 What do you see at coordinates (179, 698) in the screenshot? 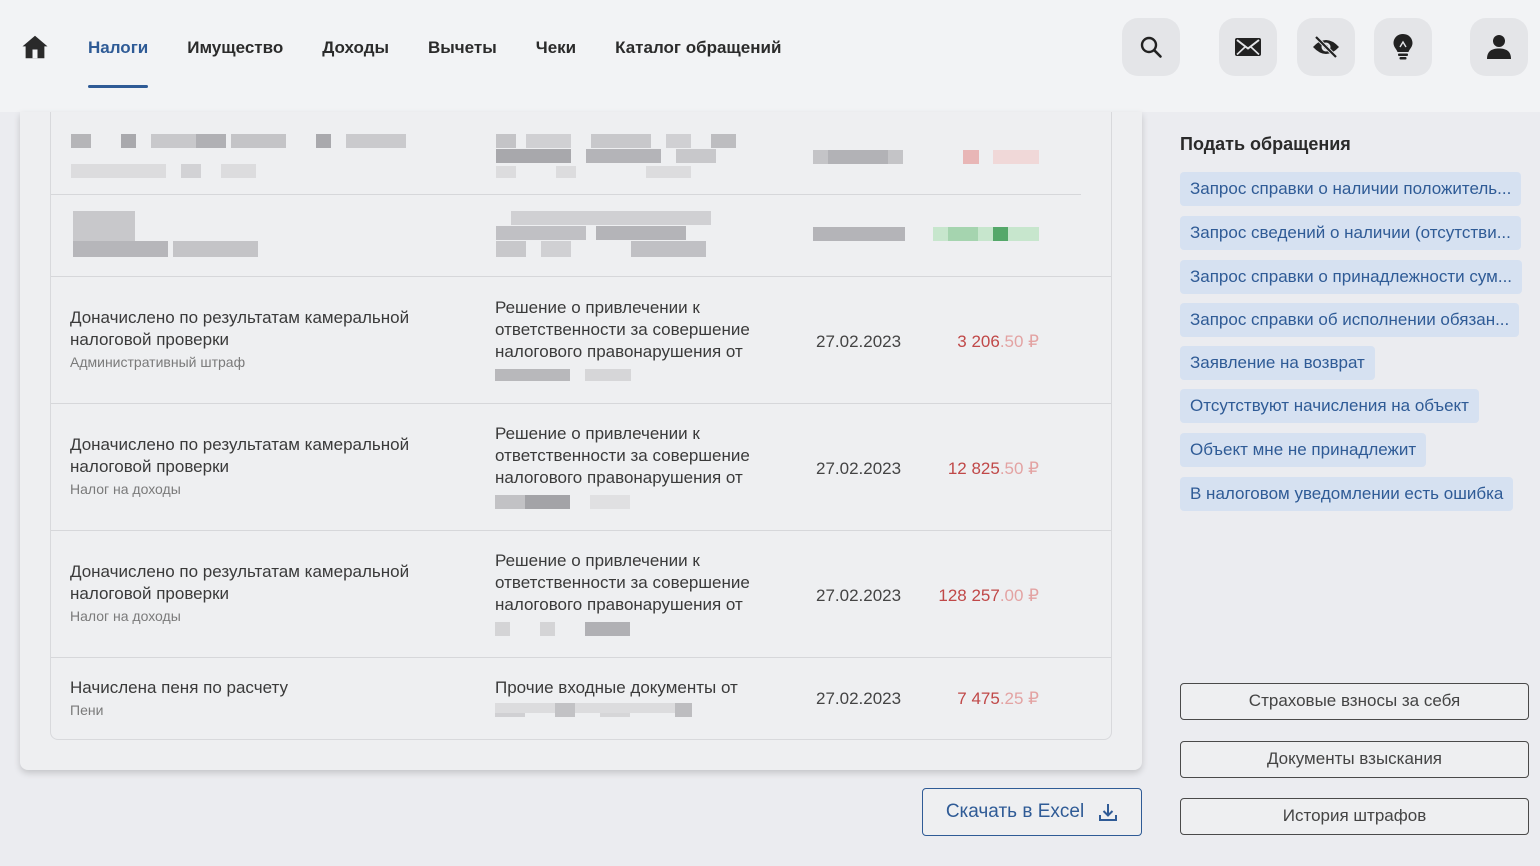
I see `accrual-description: Начислена пеня по расчету Пени` at bounding box center [179, 698].